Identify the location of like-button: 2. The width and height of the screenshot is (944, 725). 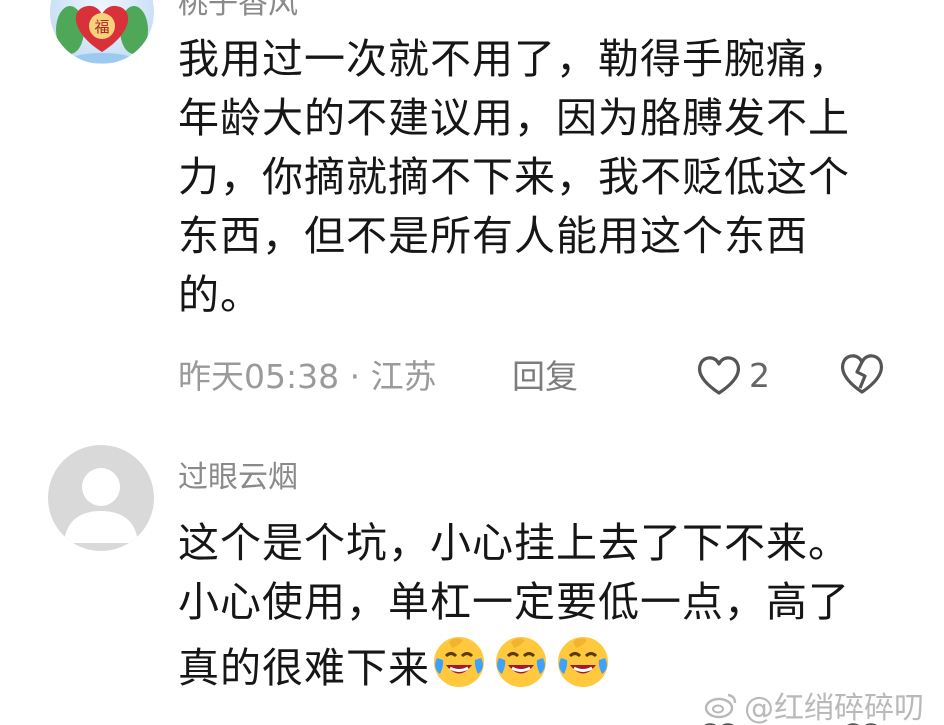
(732, 375).